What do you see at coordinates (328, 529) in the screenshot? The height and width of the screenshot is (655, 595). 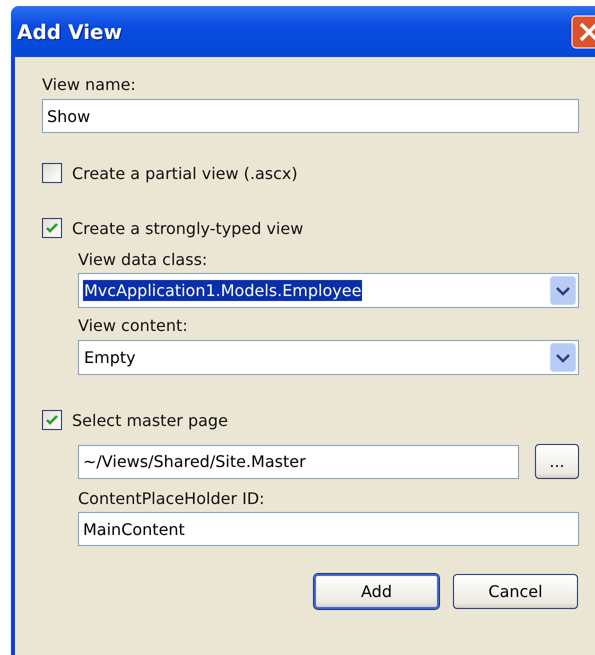 I see `input-field: MainContent` at bounding box center [328, 529].